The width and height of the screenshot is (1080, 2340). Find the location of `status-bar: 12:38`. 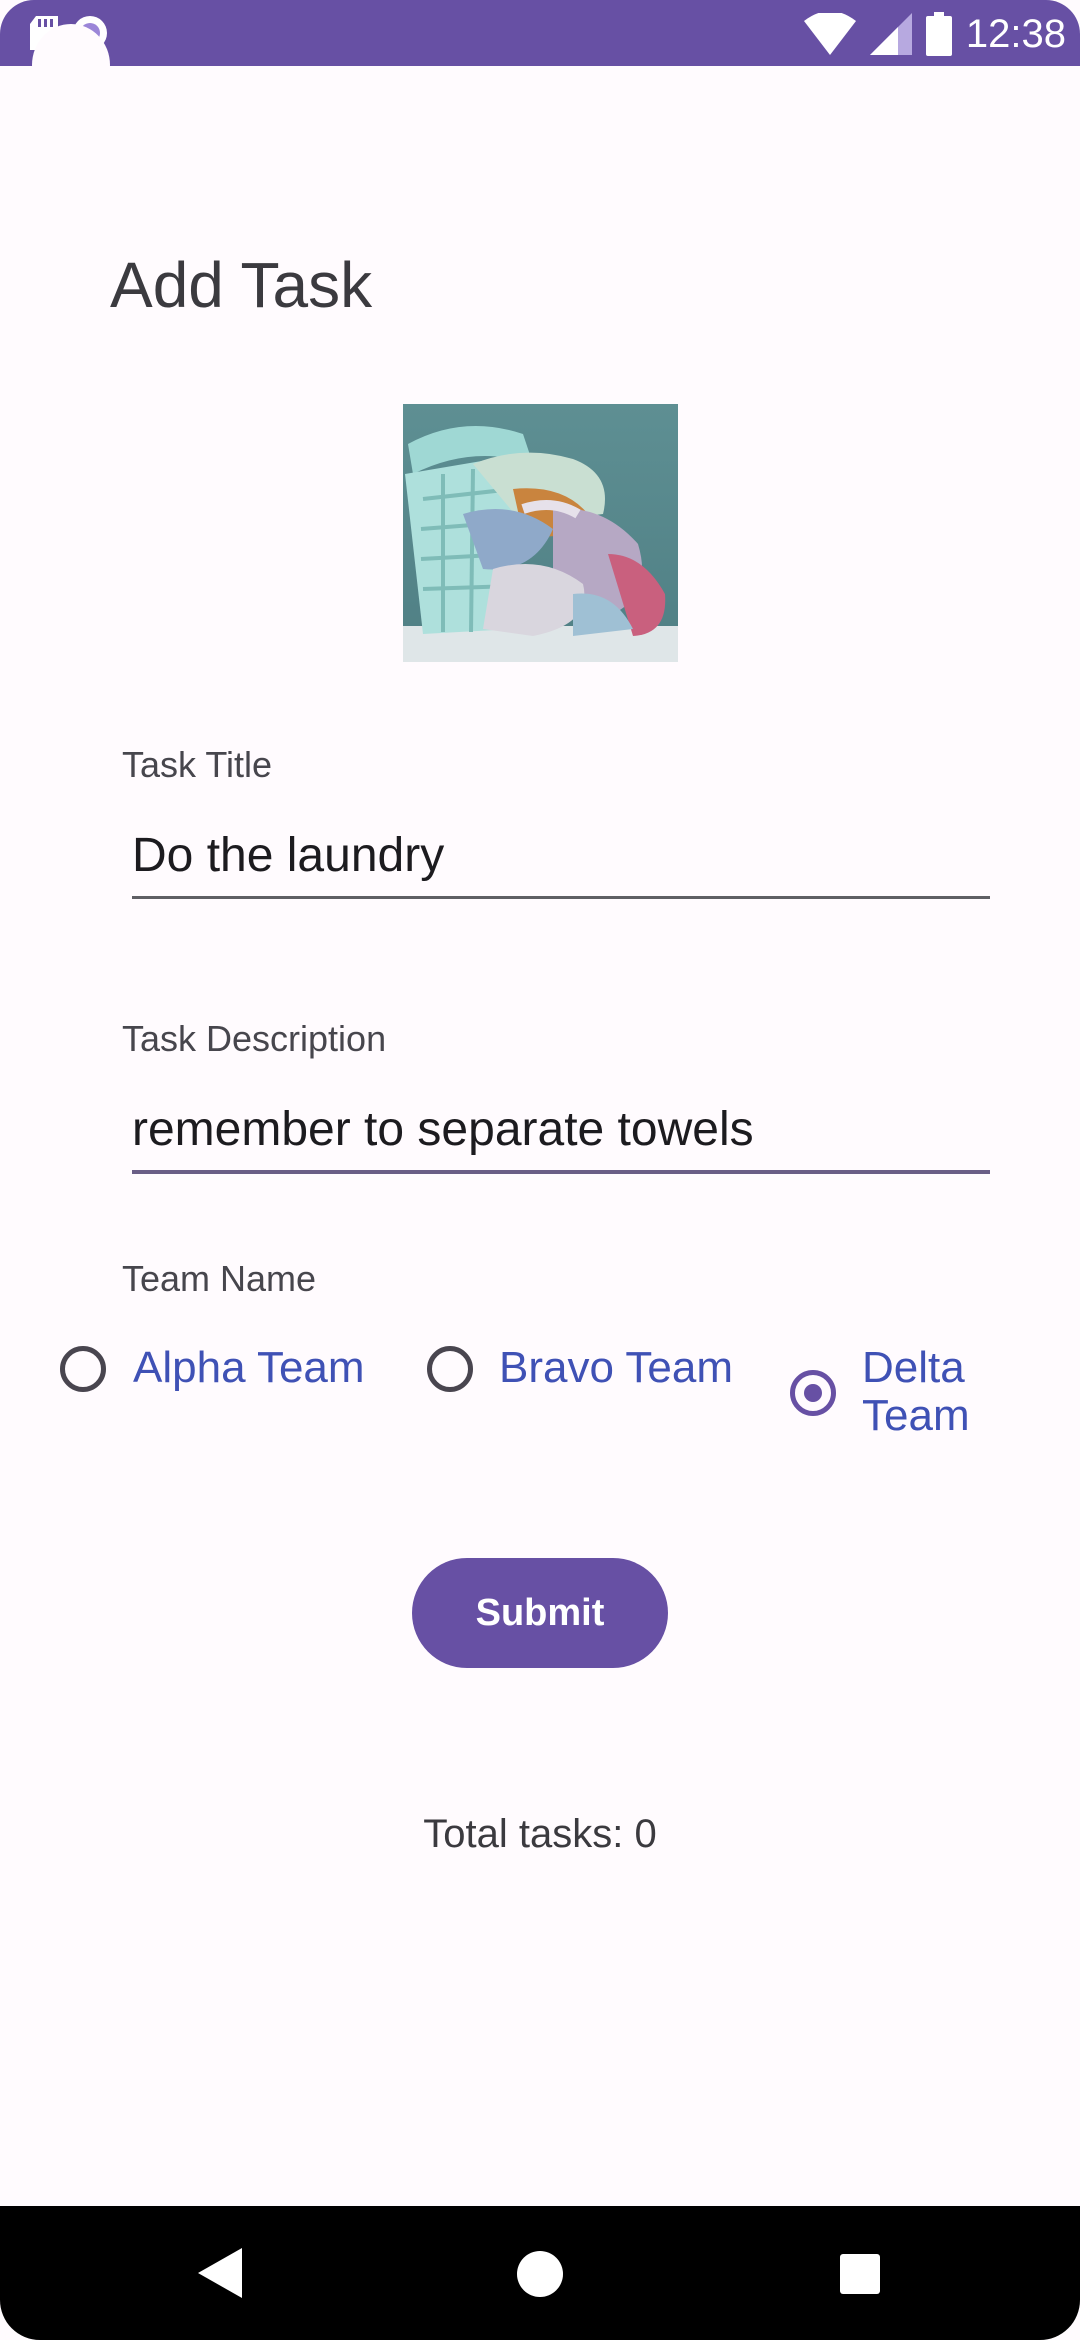

status-bar: 12:38 is located at coordinates (540, 33).